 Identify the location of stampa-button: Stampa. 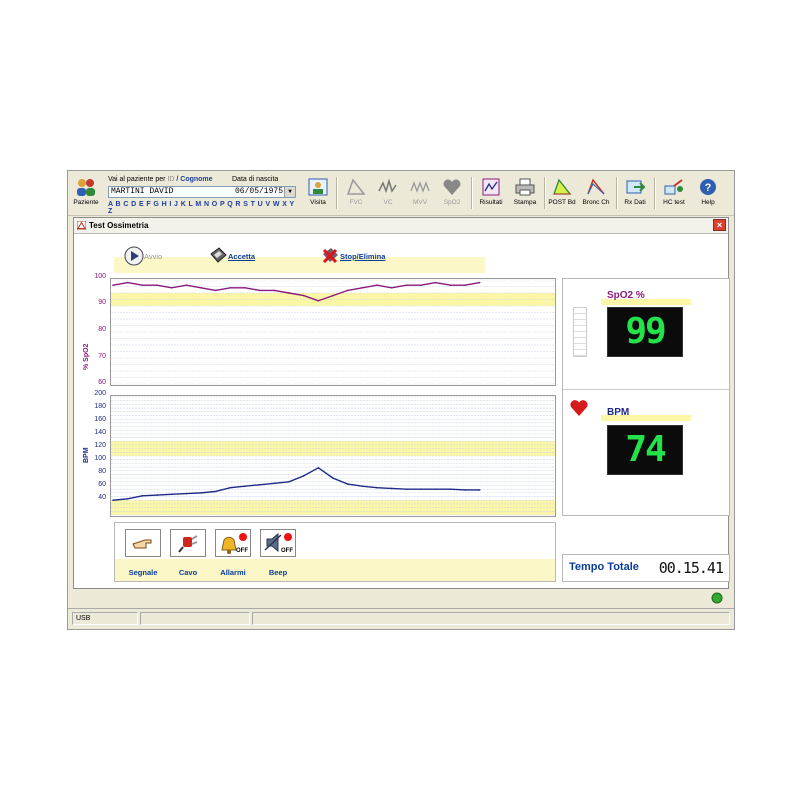
(525, 195).